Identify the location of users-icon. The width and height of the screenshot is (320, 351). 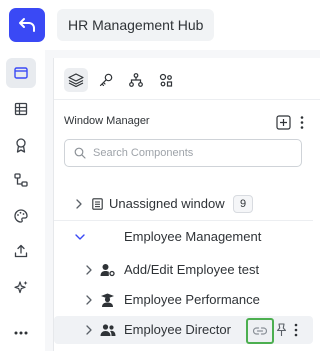
(108, 330).